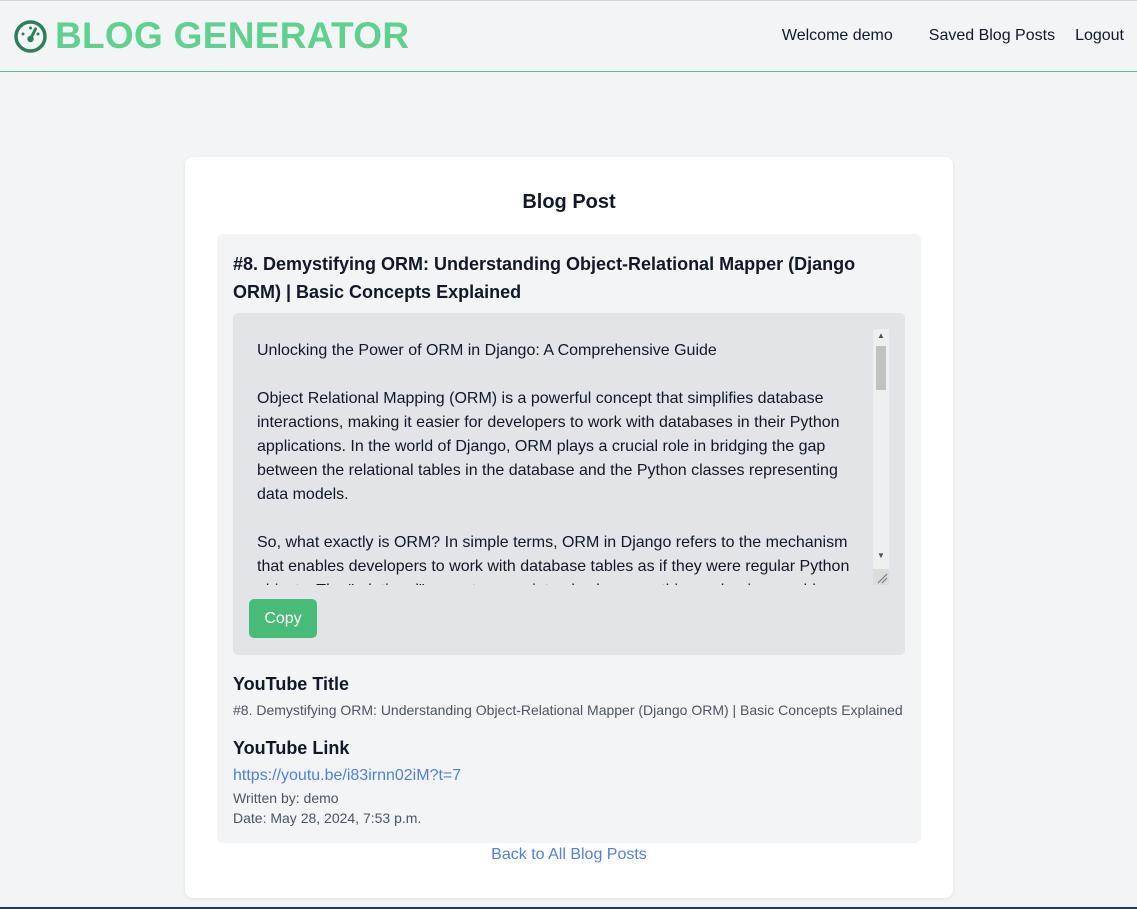  I want to click on content-scrollbar: ▲ ▼, so click(881, 457).